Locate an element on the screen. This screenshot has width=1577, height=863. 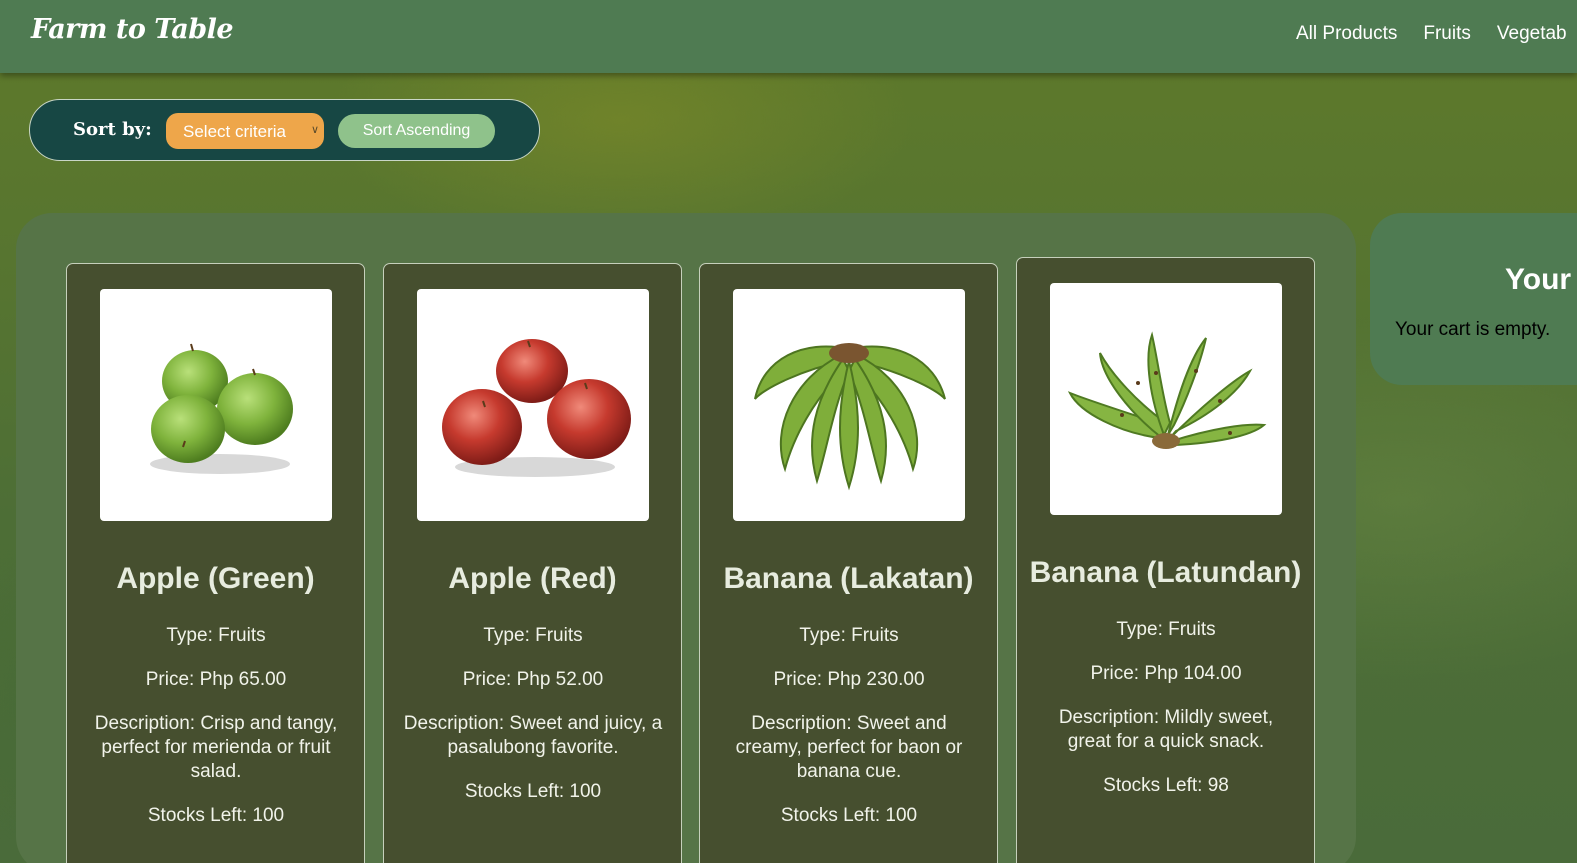
product-price: Price: Php 104.00 is located at coordinates (1166, 673).